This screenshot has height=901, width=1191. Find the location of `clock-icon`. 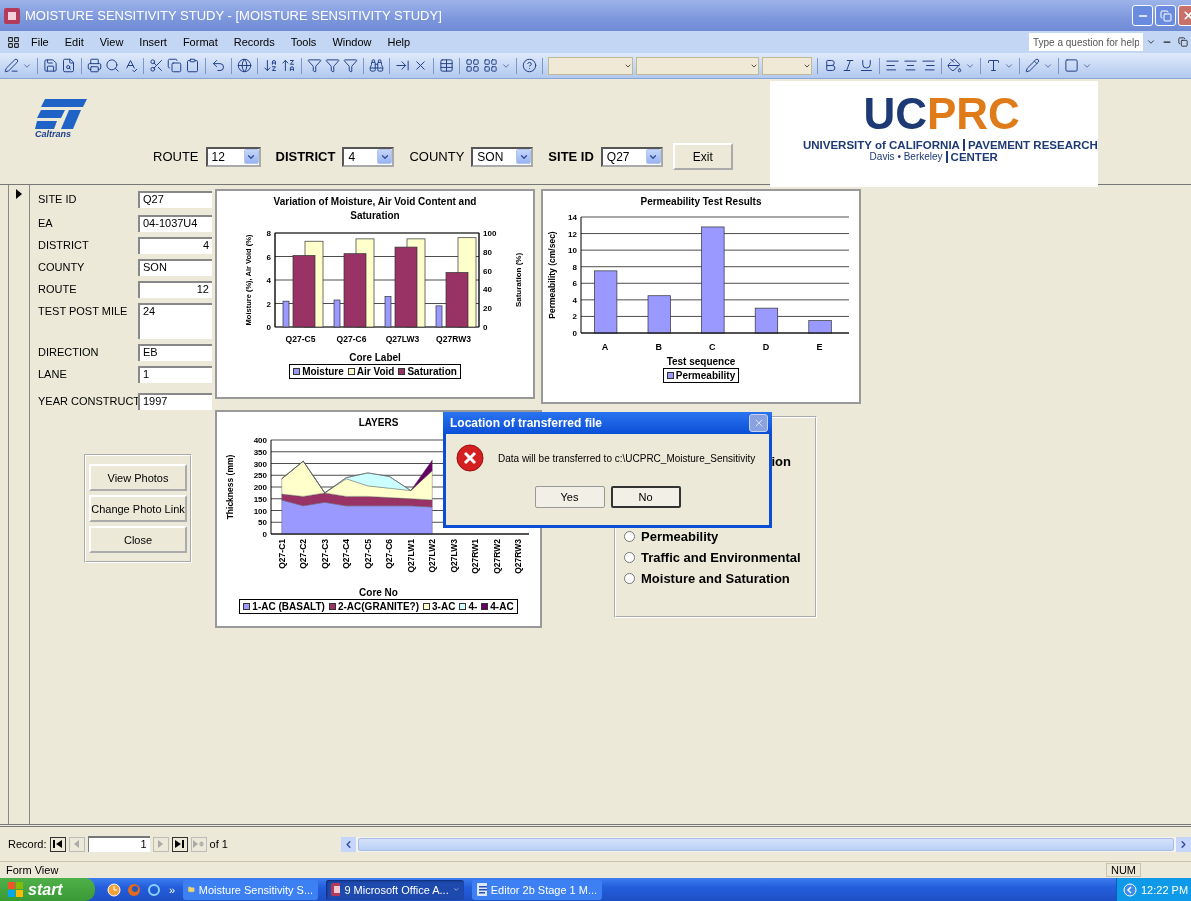

clock-icon is located at coordinates (114, 889).